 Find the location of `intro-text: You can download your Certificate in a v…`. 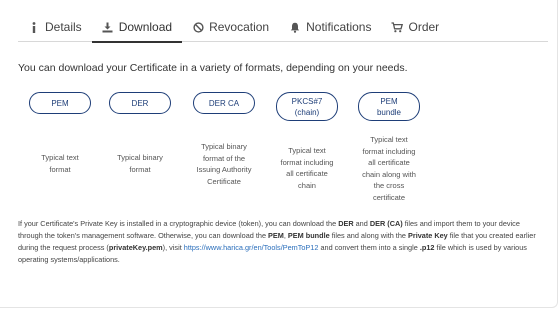

intro-text: You can download your Certificate in a v… is located at coordinates (213, 68).